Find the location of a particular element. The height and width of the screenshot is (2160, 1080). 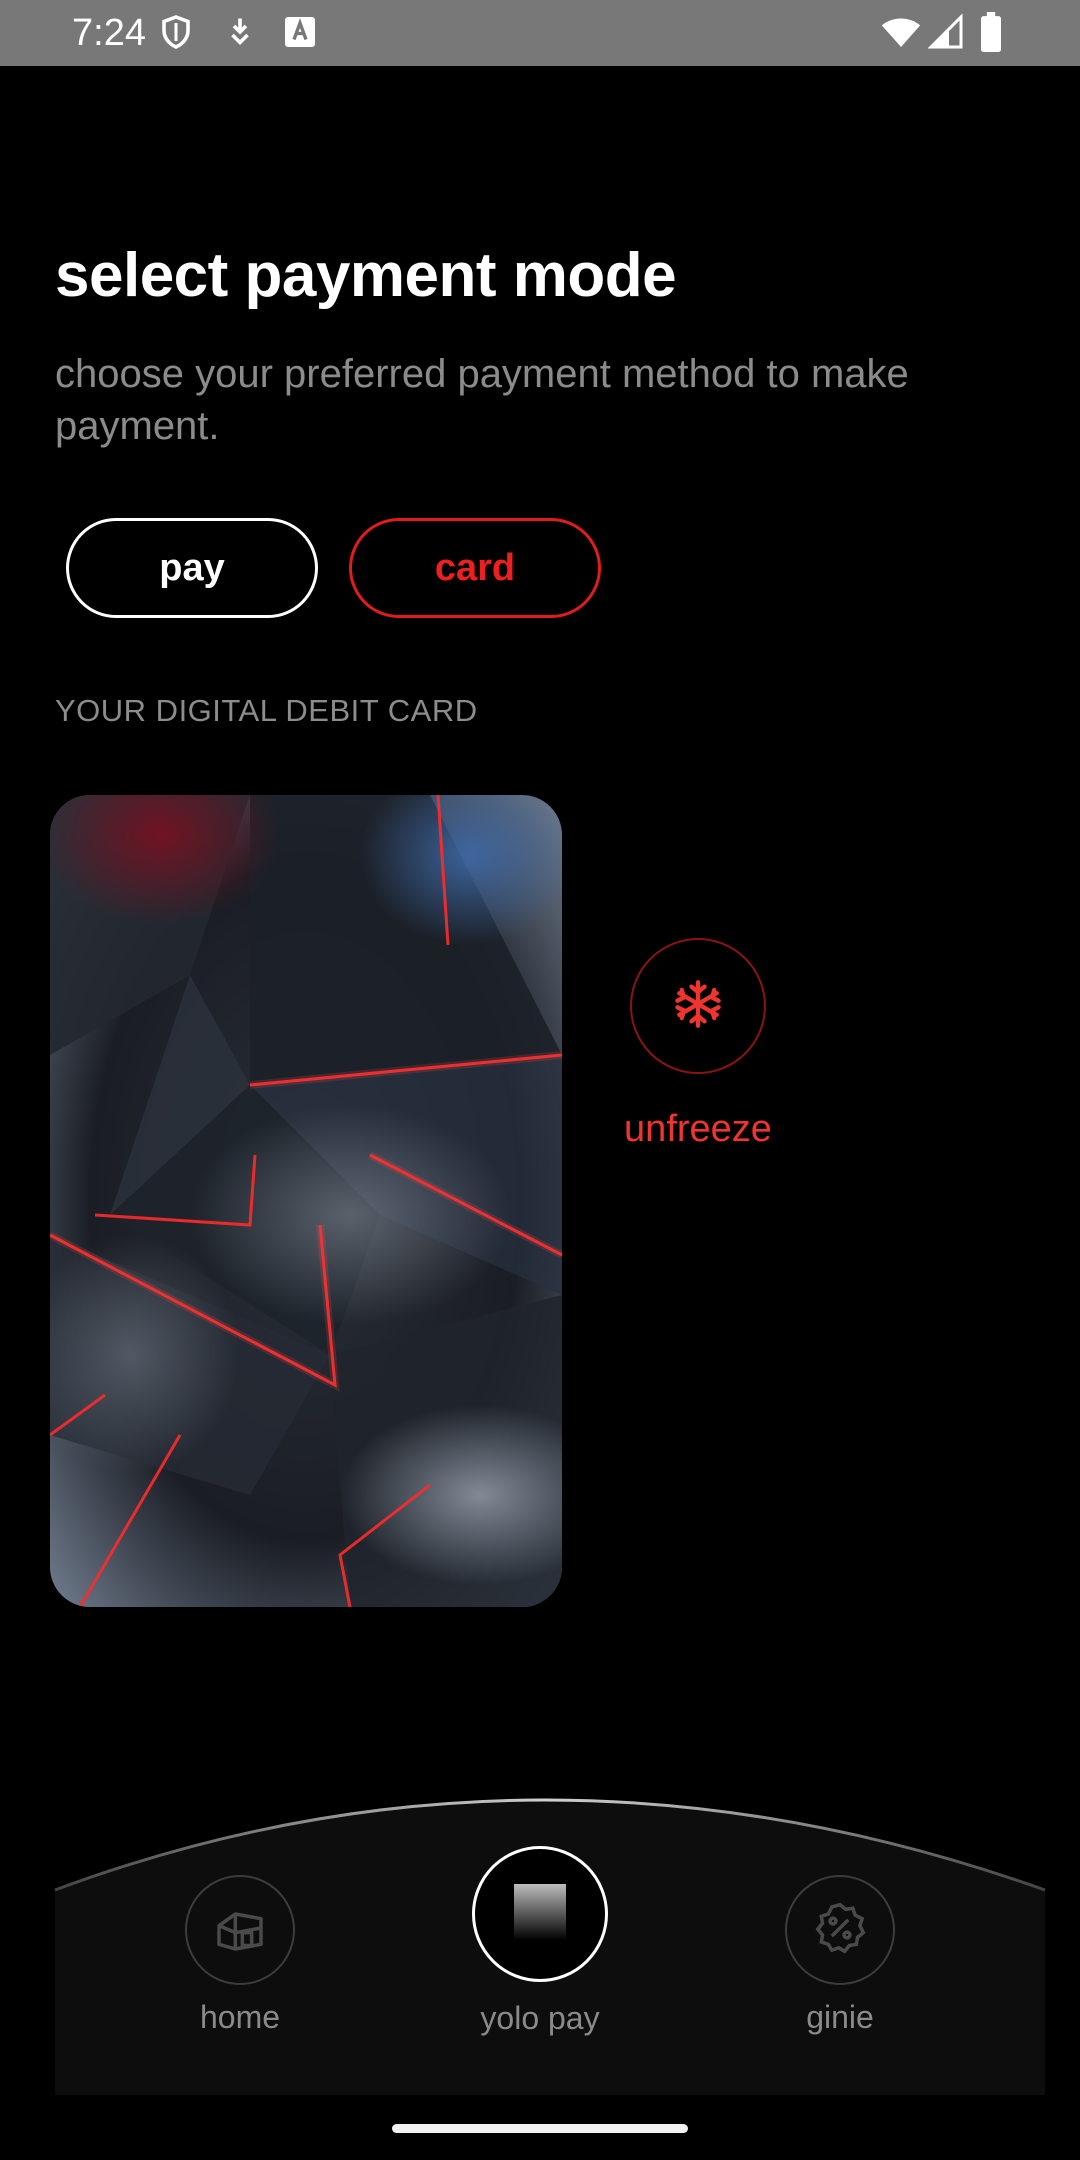

nav-label-ginie: ginie is located at coordinates (840, 2017).